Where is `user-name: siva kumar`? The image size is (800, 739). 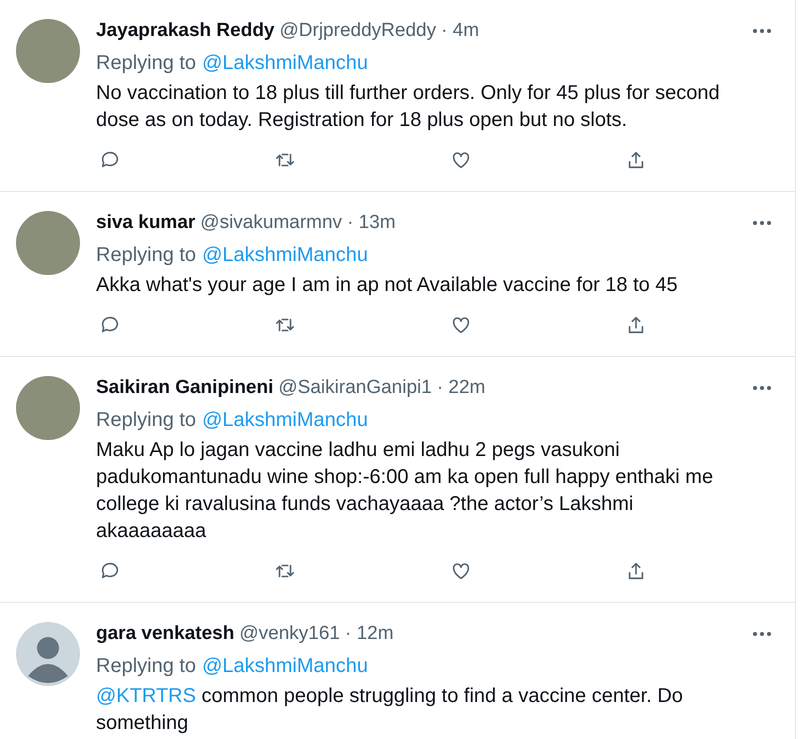
user-name: siva kumar is located at coordinates (146, 223).